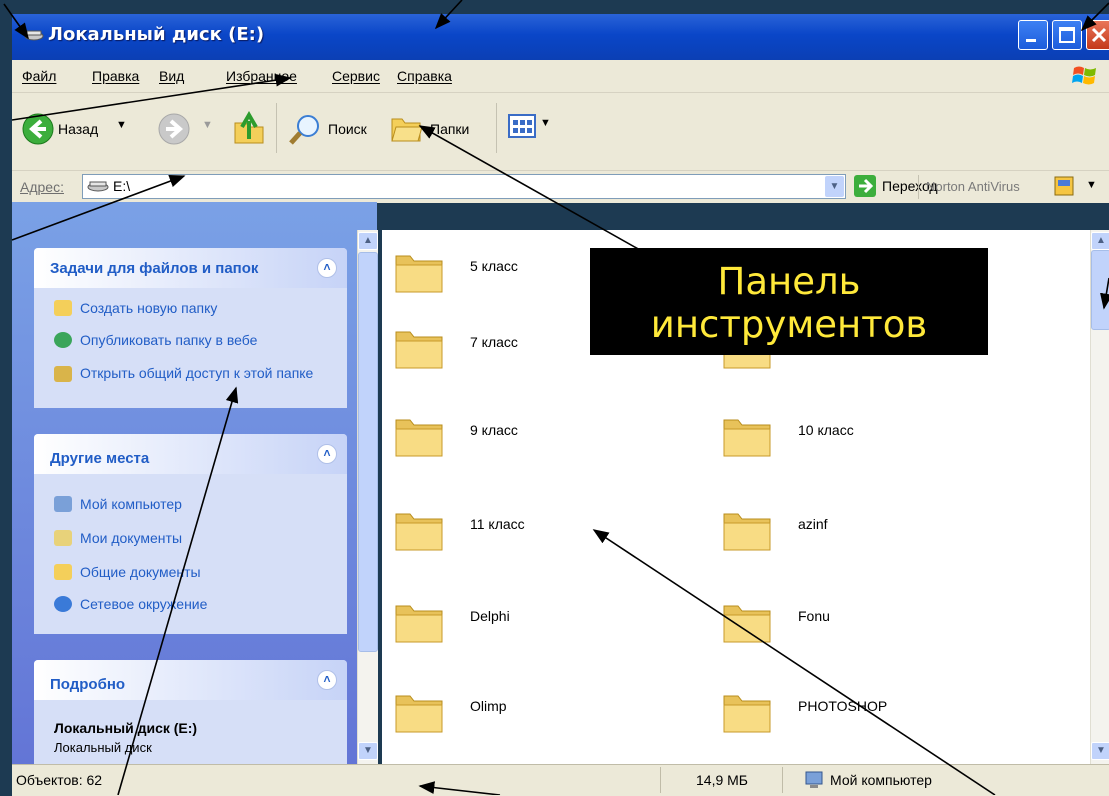 Image resolution: width=1109 pixels, height=796 pixels. What do you see at coordinates (560, 131) in the screenshot?
I see `toolbar: Назад ▼ ▼ Поиск Папки ▼` at bounding box center [560, 131].